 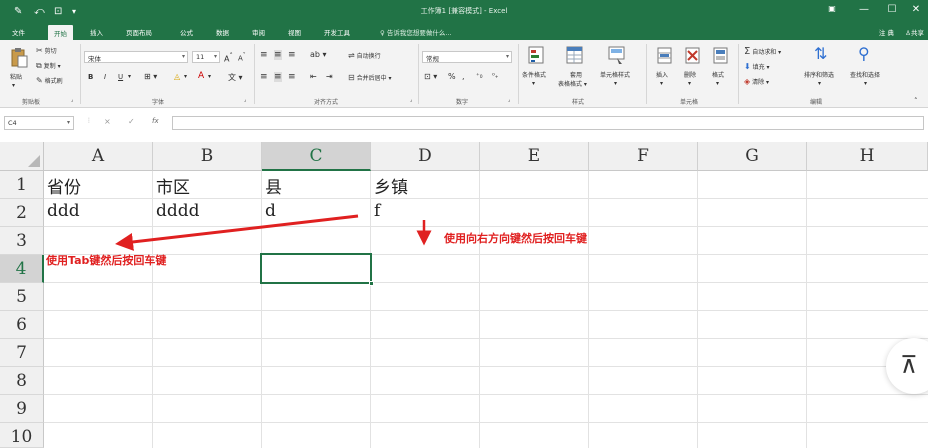 I want to click on format-painter-button: ✎ 格式刷, so click(x=49, y=80).